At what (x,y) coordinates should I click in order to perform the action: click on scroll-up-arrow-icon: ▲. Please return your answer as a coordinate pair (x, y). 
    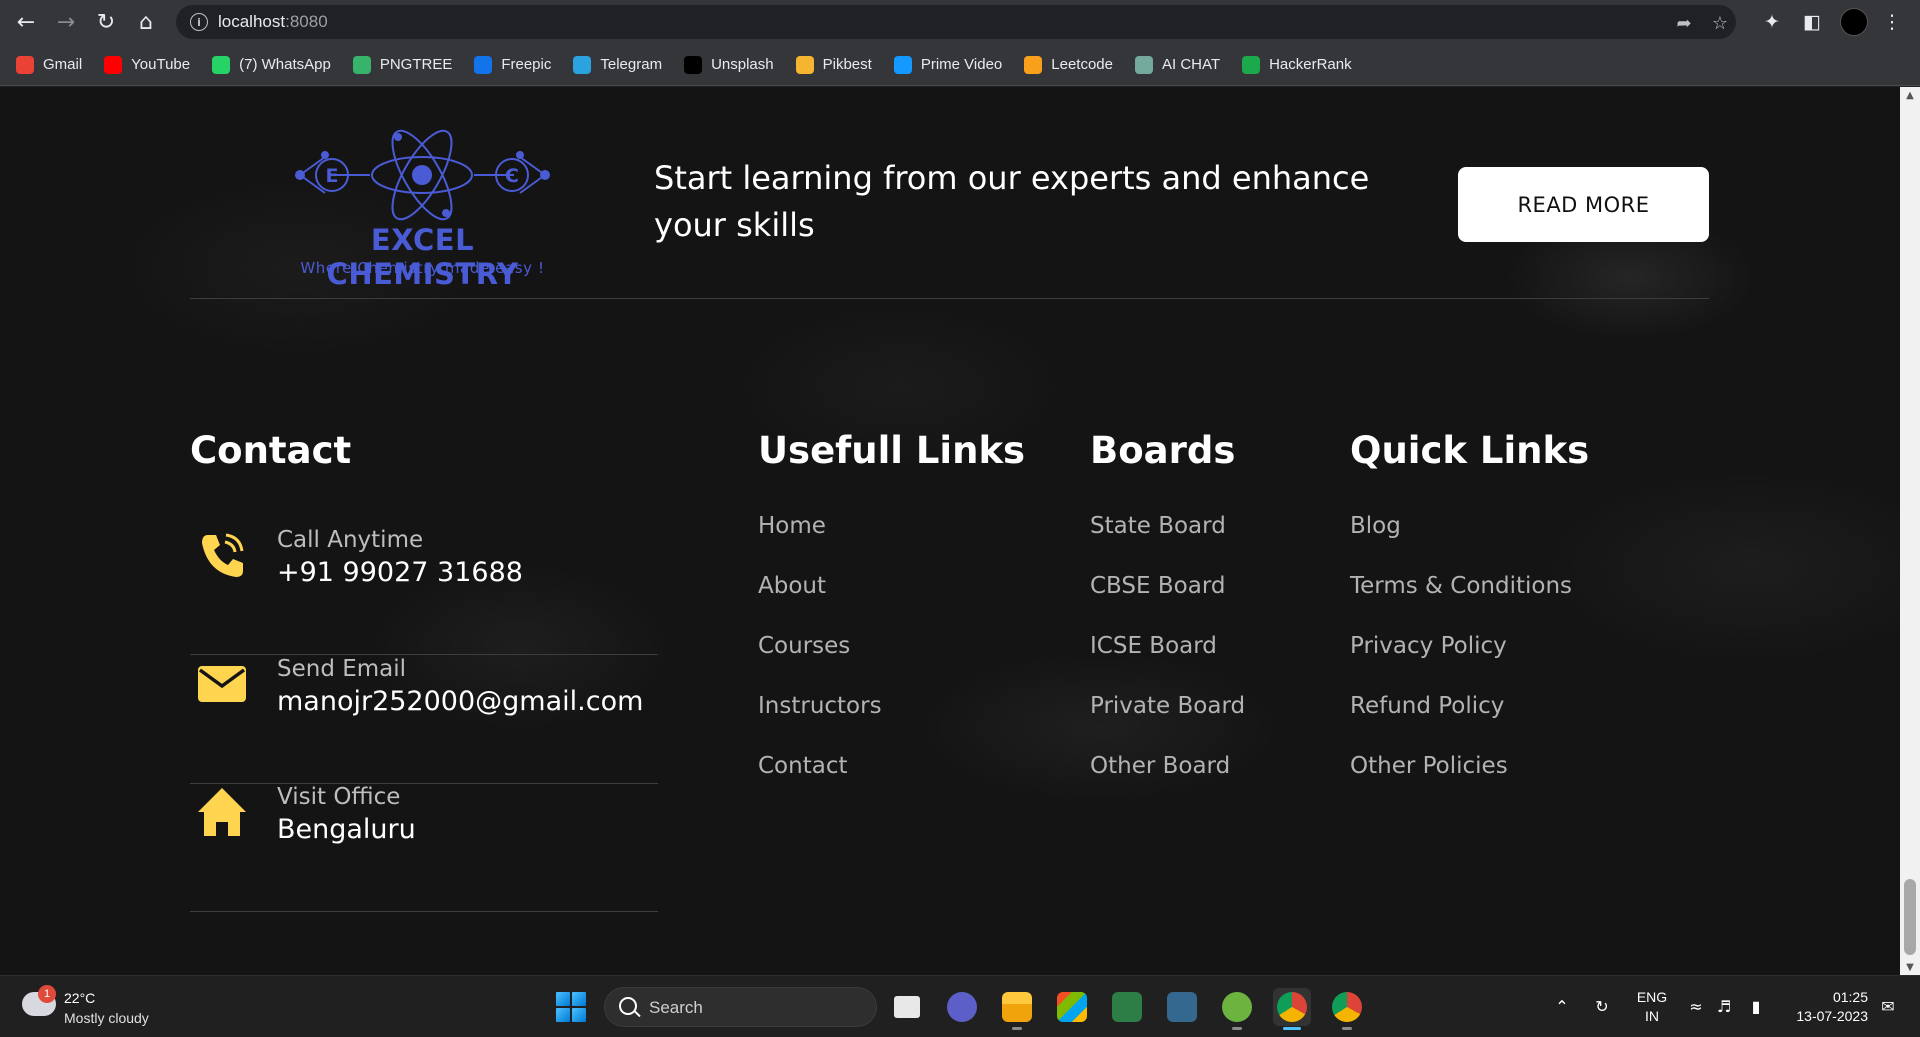
    Looking at the image, I should click on (1910, 95).